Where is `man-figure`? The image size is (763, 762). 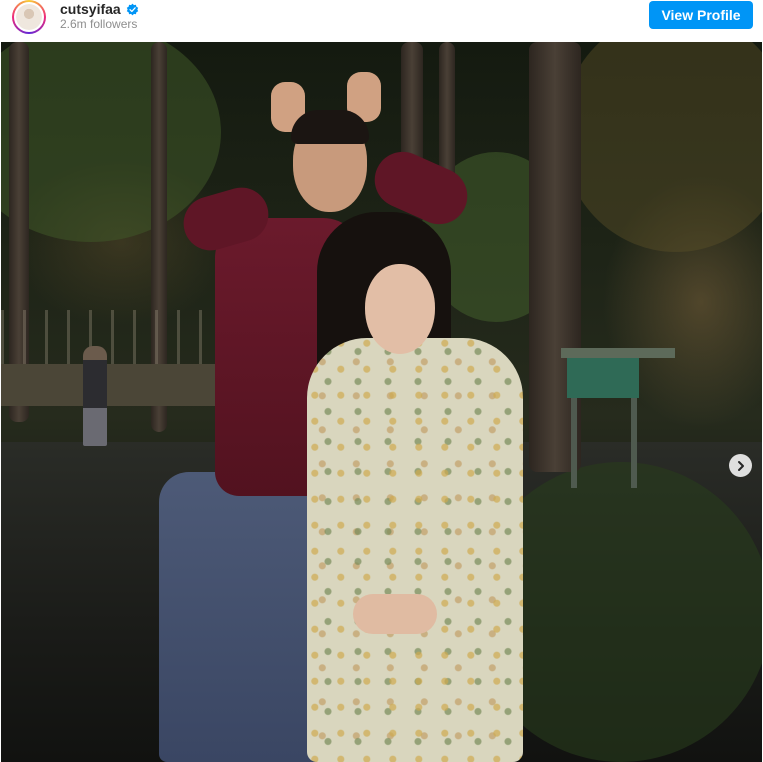 man-figure is located at coordinates (244, 617).